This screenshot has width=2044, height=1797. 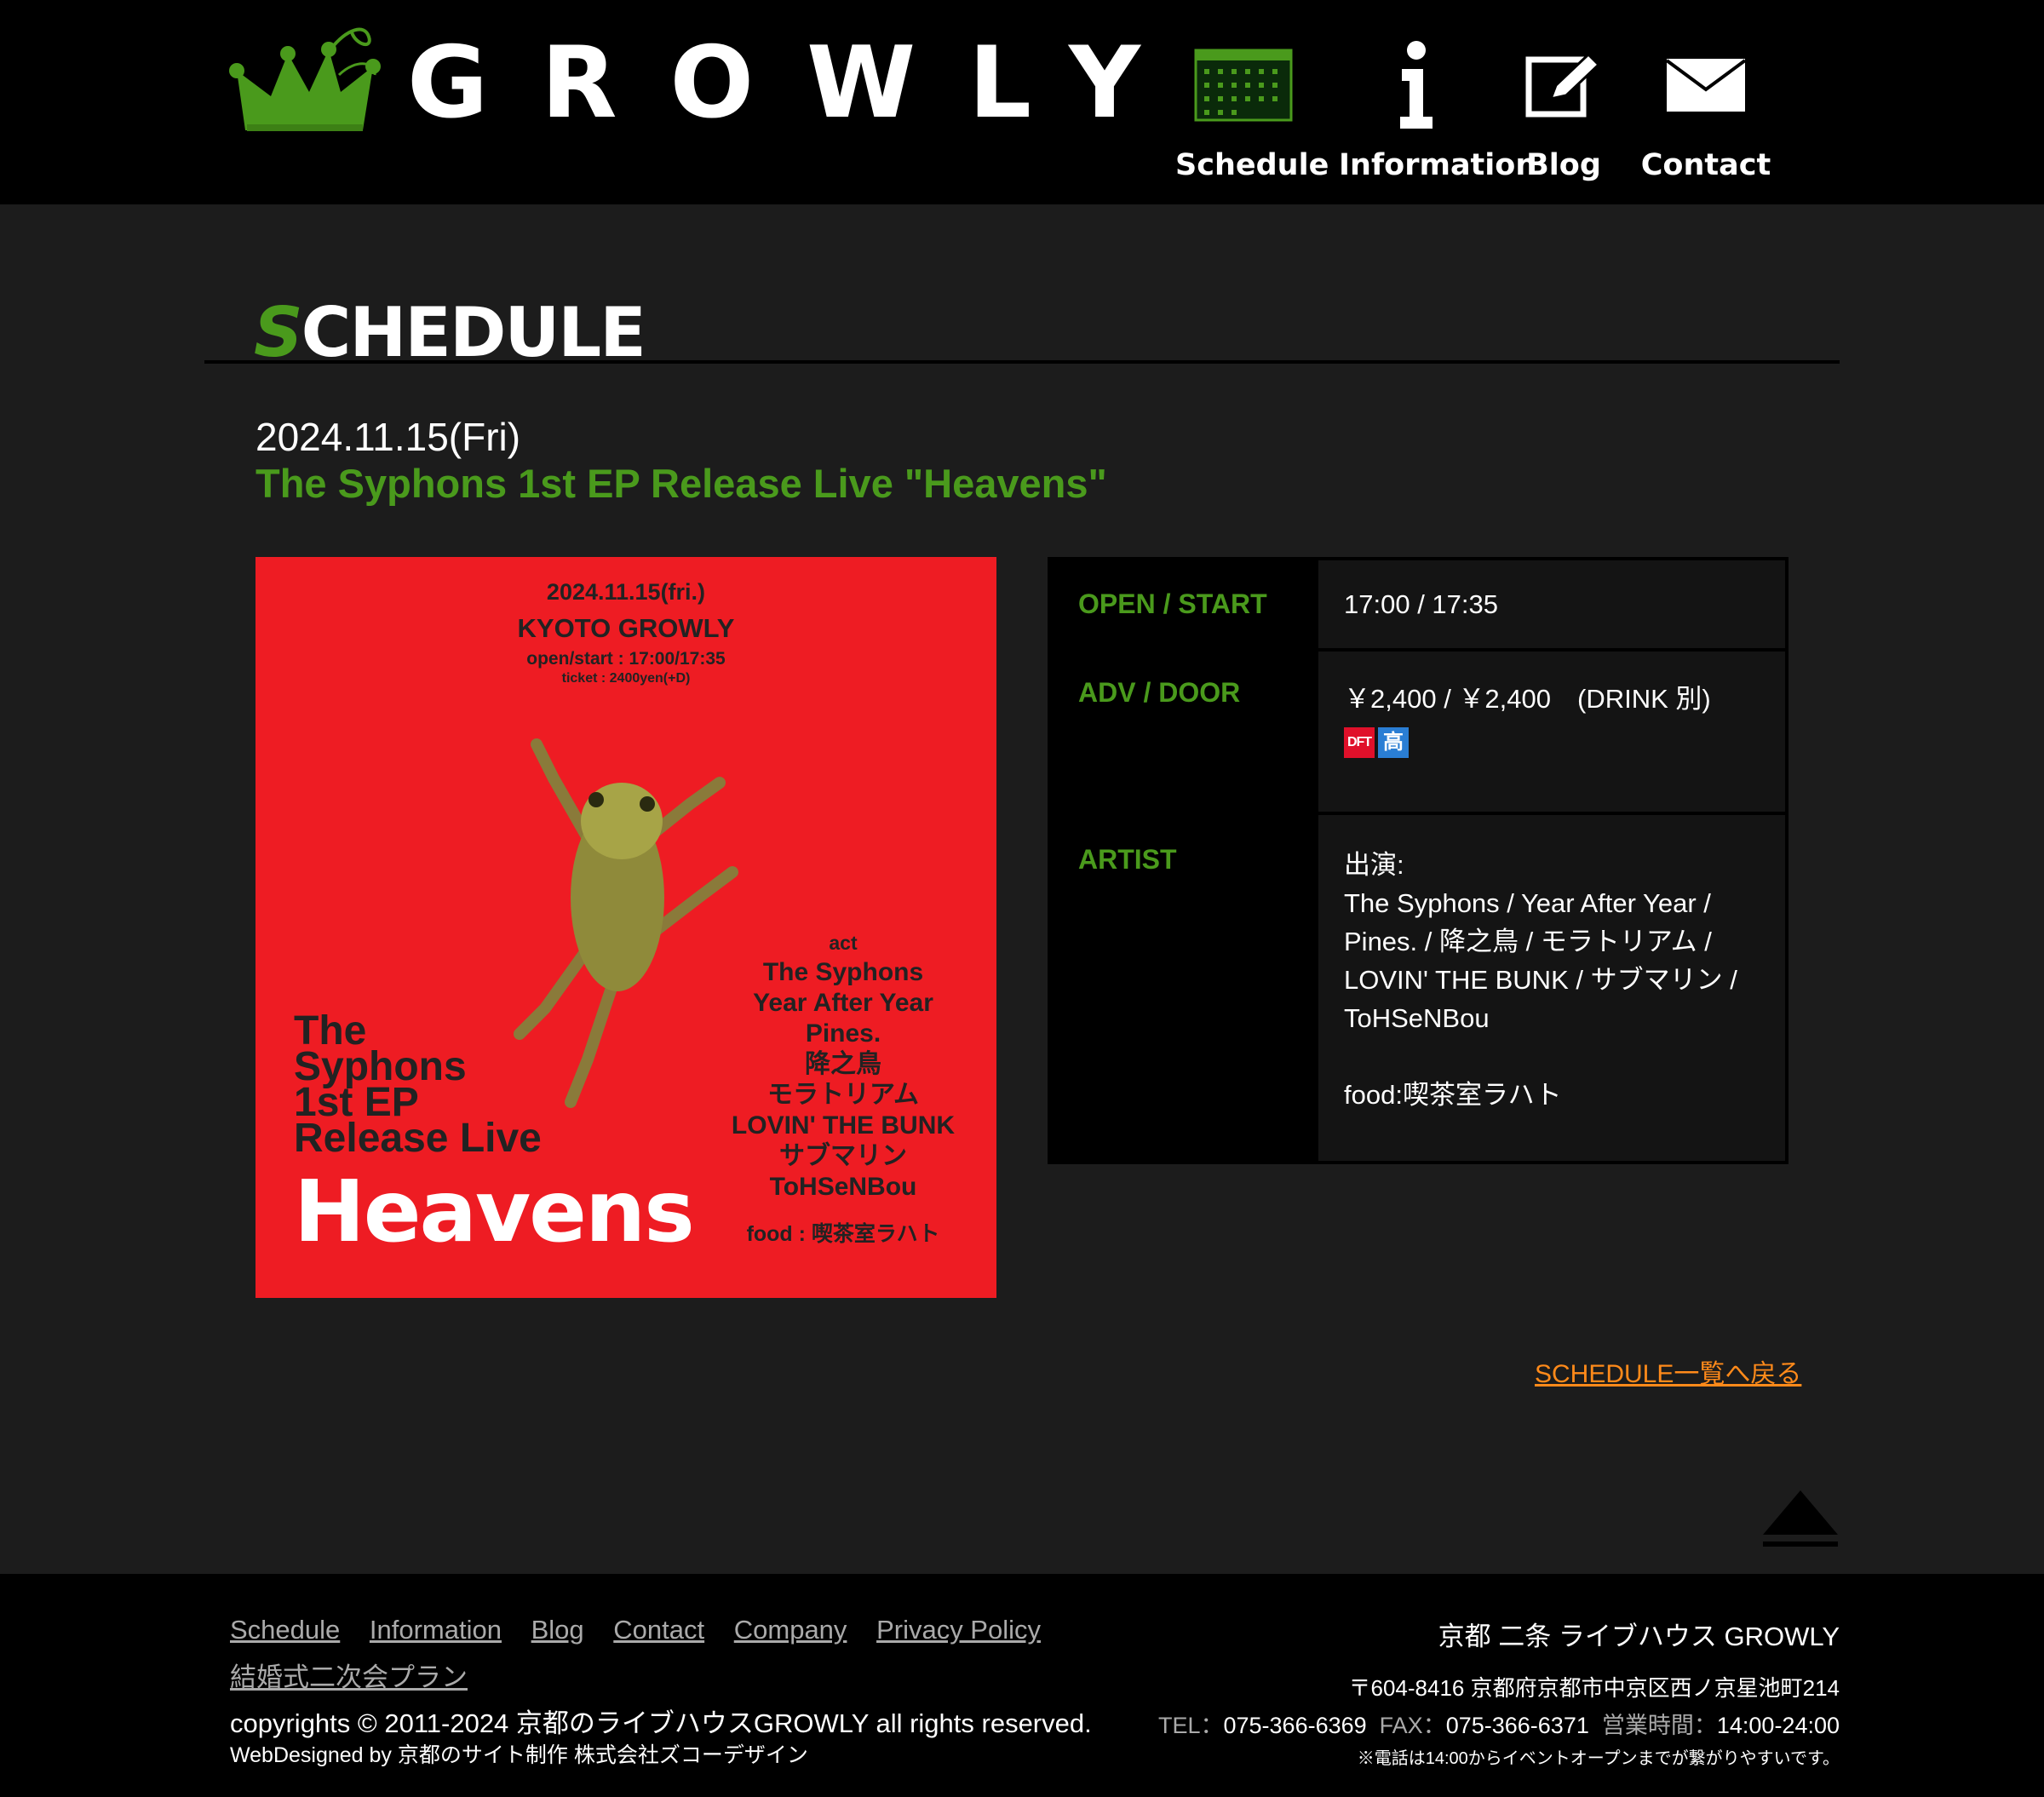 What do you see at coordinates (1527, 903) in the screenshot?
I see `artist-line: The Syphons / Year After Year /` at bounding box center [1527, 903].